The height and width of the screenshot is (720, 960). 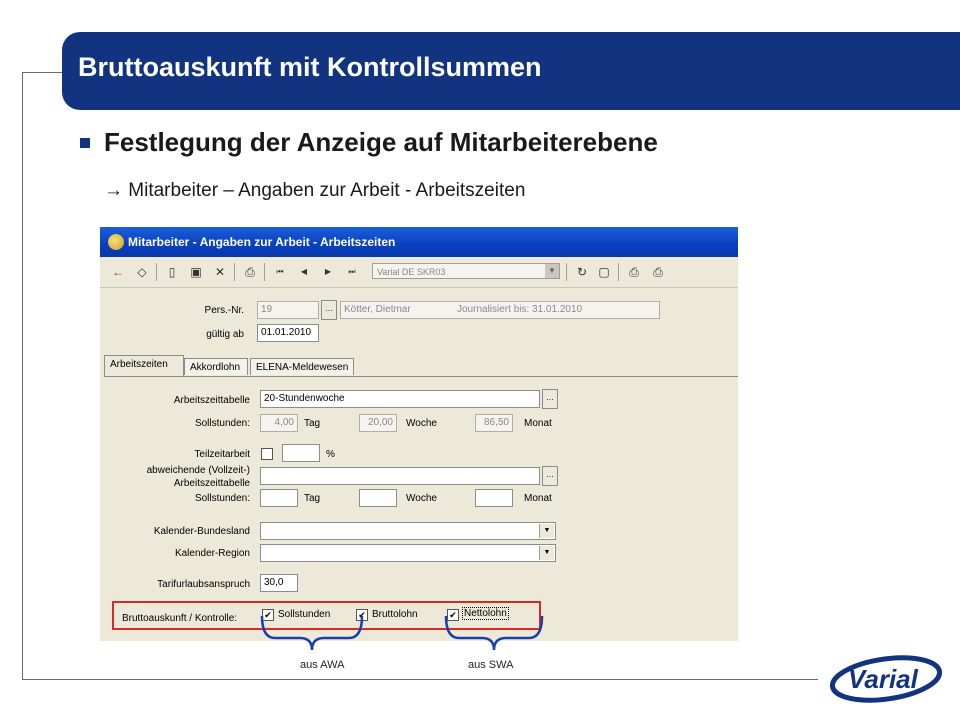 What do you see at coordinates (491, 665) in the screenshot?
I see `annotation-aus-swa: aus SWA` at bounding box center [491, 665].